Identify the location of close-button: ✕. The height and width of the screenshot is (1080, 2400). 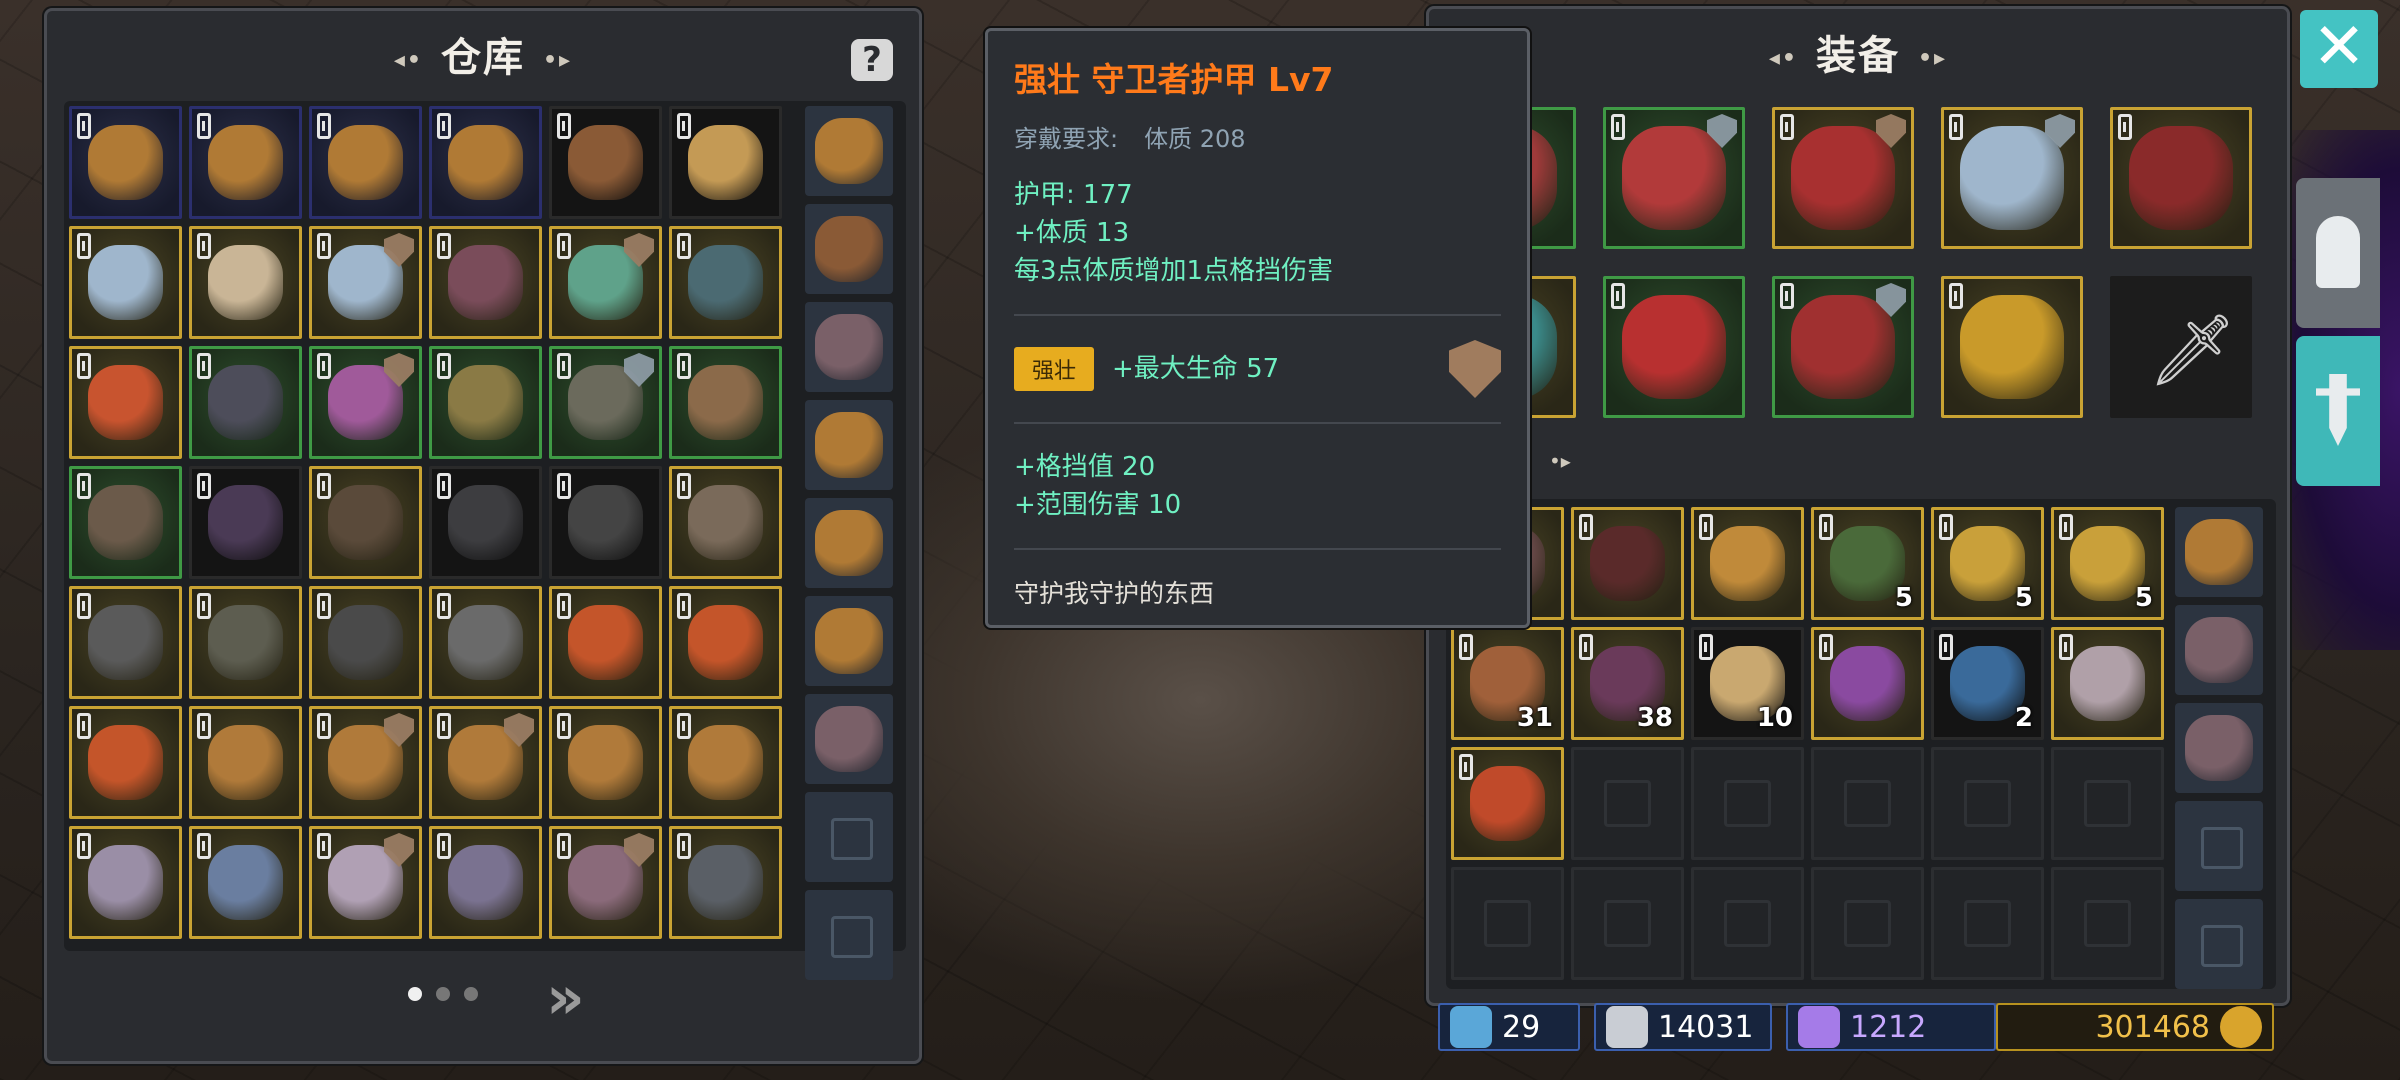
(2339, 49).